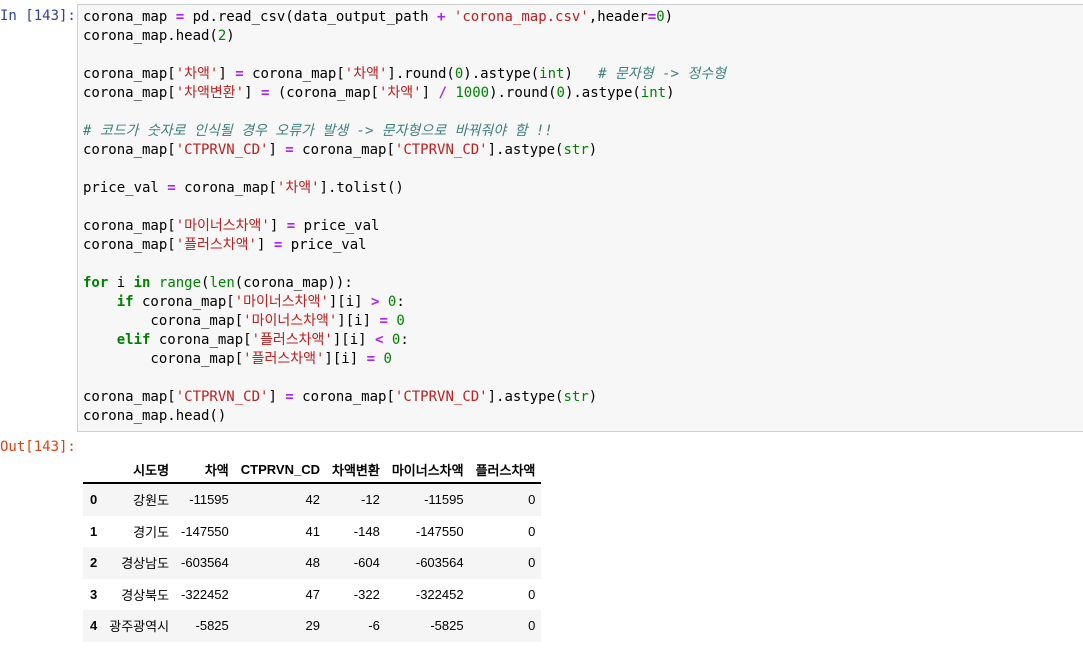 The image size is (1083, 648). I want to click on output-prompt: Out[143]:, so click(38, 447).